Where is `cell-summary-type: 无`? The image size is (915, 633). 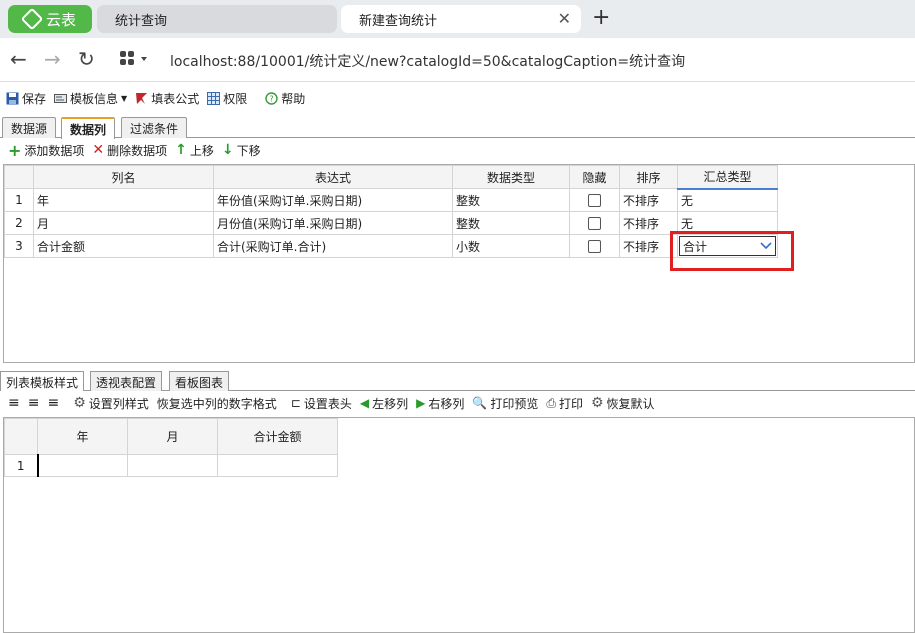
cell-summary-type: 无 is located at coordinates (727, 200).